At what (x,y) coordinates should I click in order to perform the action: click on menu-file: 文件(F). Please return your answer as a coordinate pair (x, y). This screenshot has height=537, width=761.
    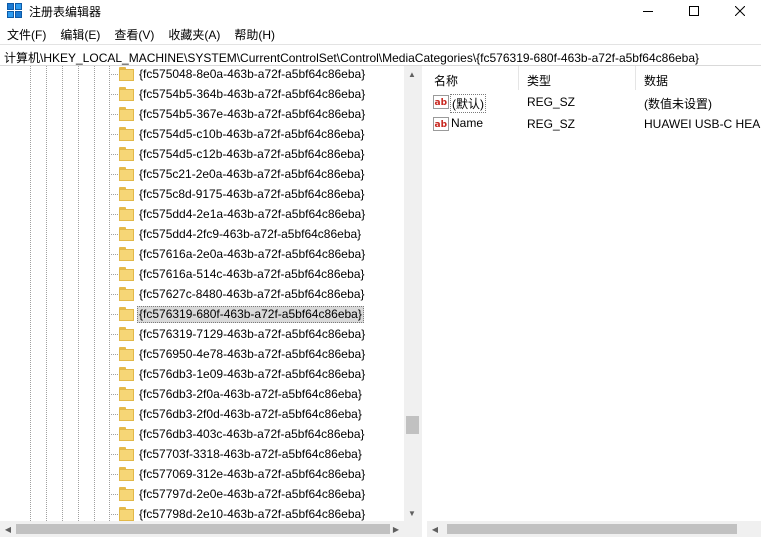
    Looking at the image, I should click on (26, 33).